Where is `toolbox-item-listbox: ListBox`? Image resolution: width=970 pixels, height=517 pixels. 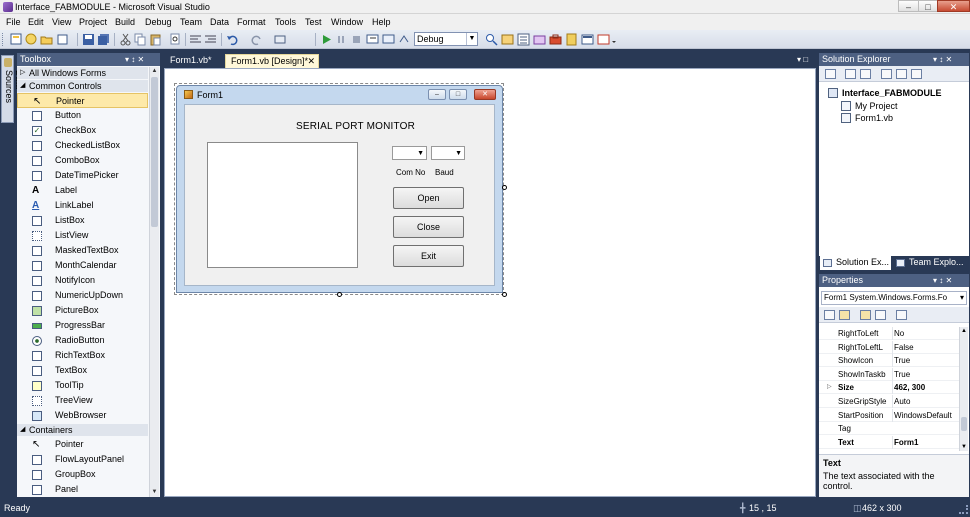
toolbox-item-listbox: ListBox is located at coordinates (82, 220).